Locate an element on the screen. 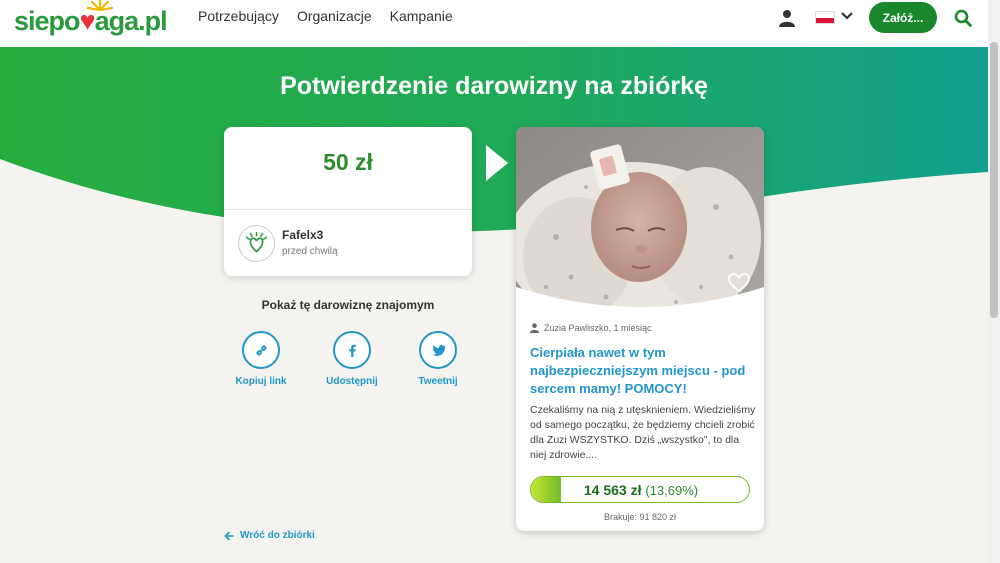 This screenshot has width=1000, height=563. nav-organizacje: Organizacje is located at coordinates (334, 16).